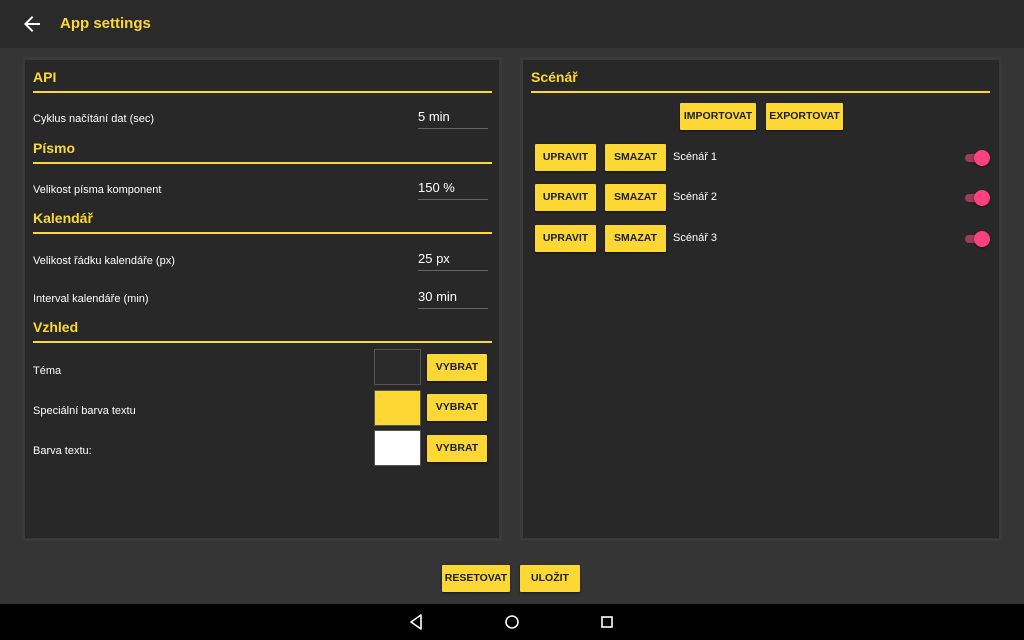 The height and width of the screenshot is (640, 1024). What do you see at coordinates (94, 119) in the screenshot?
I see `data-cycle-label: Cyklus načítání dat (sec)` at bounding box center [94, 119].